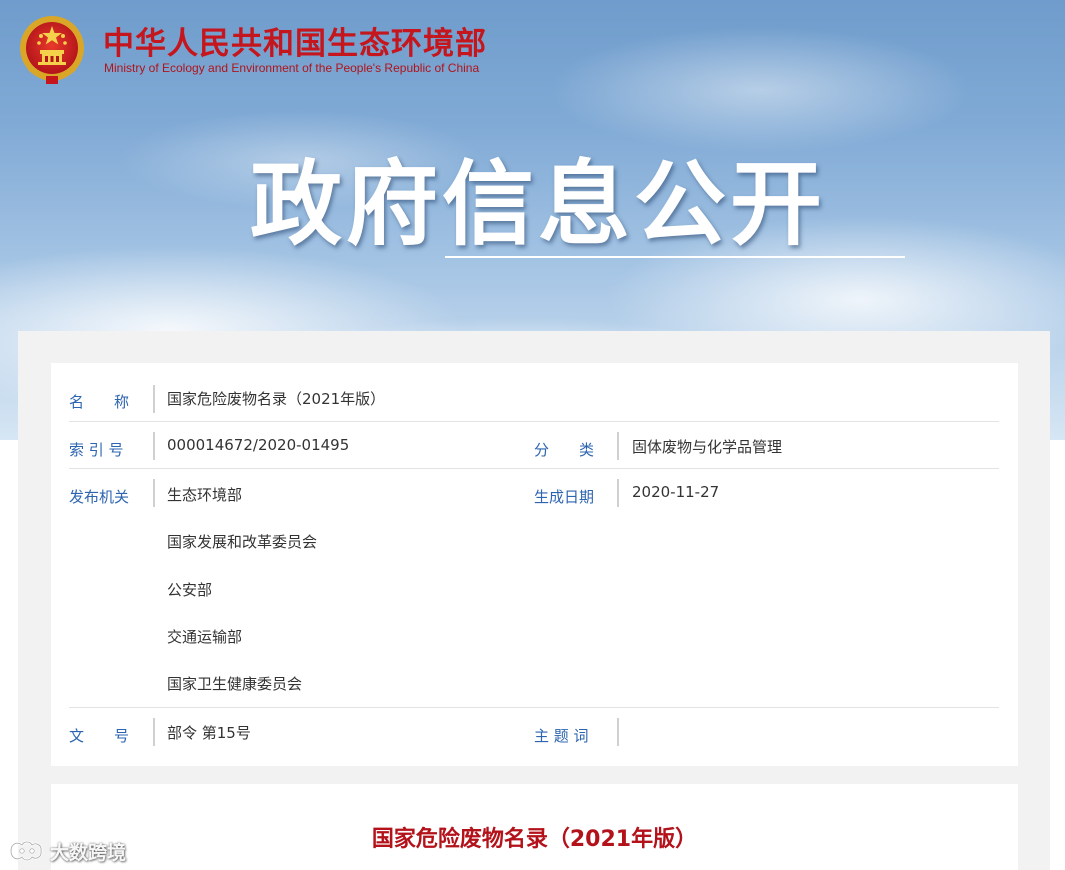  Describe the element at coordinates (534, 839) in the screenshot. I see `document-title: 国家危险废物名录（2021年版）` at that location.